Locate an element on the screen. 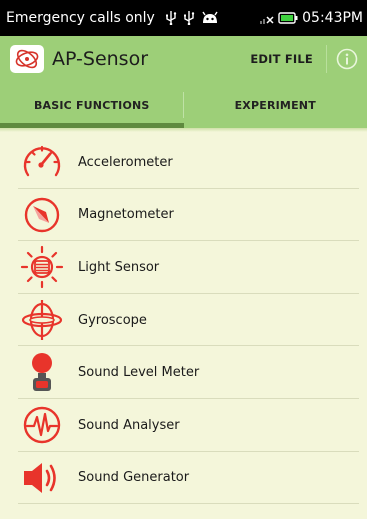 This screenshot has width=367, height=519. tab-experiment: EXPERIMENT is located at coordinates (275, 105).